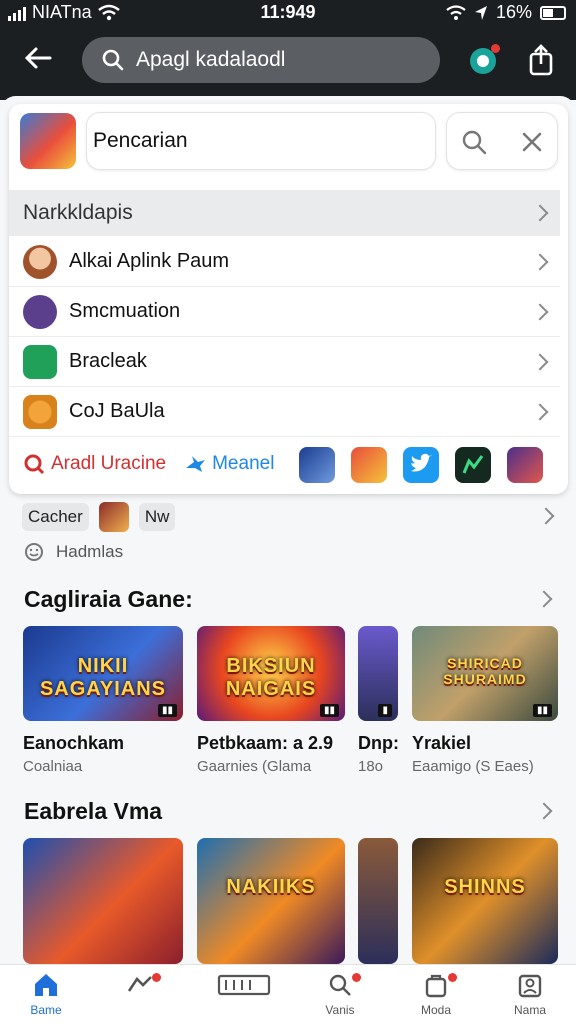  What do you see at coordinates (139, 984) in the screenshot?
I see `gamepad-icon` at bounding box center [139, 984].